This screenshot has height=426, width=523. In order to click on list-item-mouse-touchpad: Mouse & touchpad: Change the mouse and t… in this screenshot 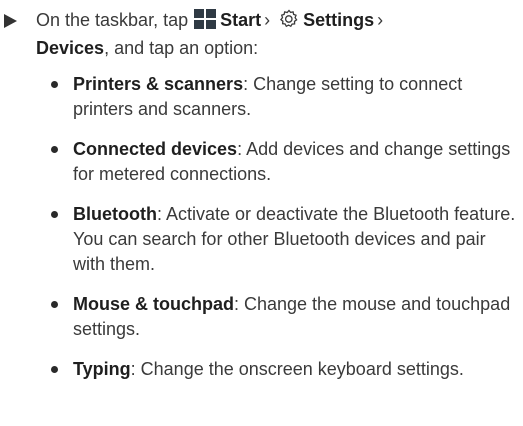, I will do `click(285, 317)`.